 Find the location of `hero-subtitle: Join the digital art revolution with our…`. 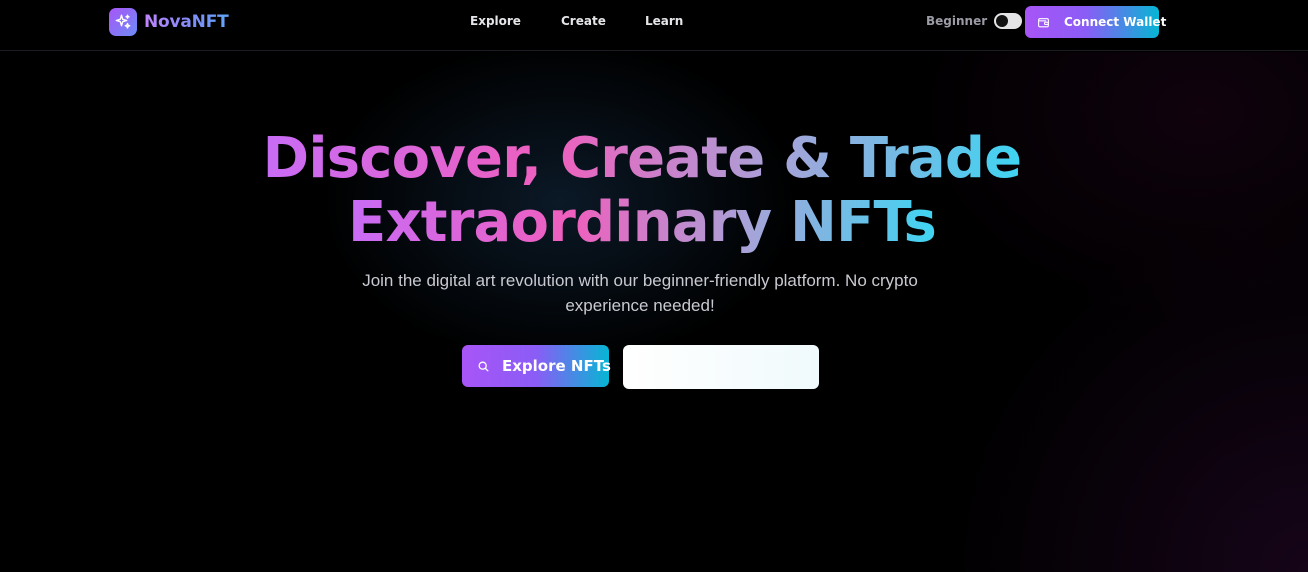

hero-subtitle: Join the digital art revolution with our… is located at coordinates (640, 293).